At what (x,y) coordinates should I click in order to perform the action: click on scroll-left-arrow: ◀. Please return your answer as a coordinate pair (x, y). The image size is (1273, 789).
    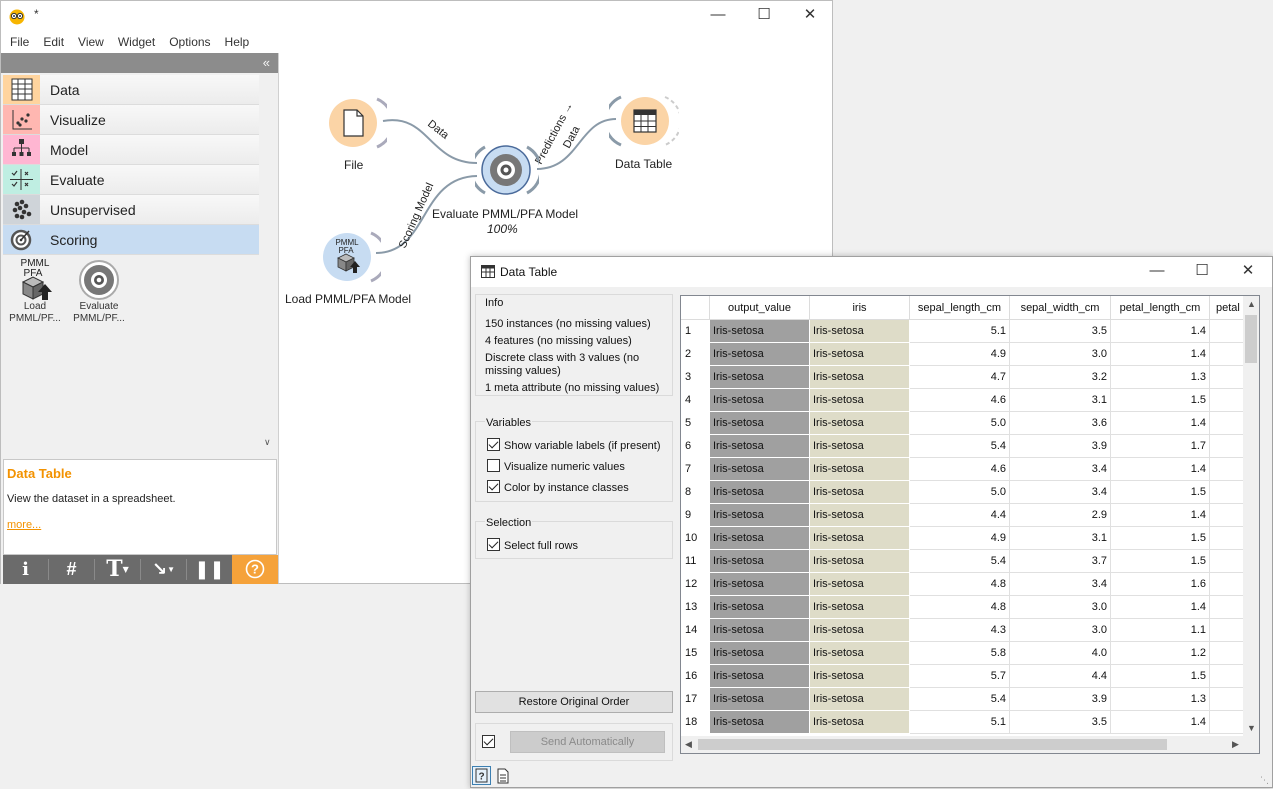
    Looking at the image, I should click on (688, 744).